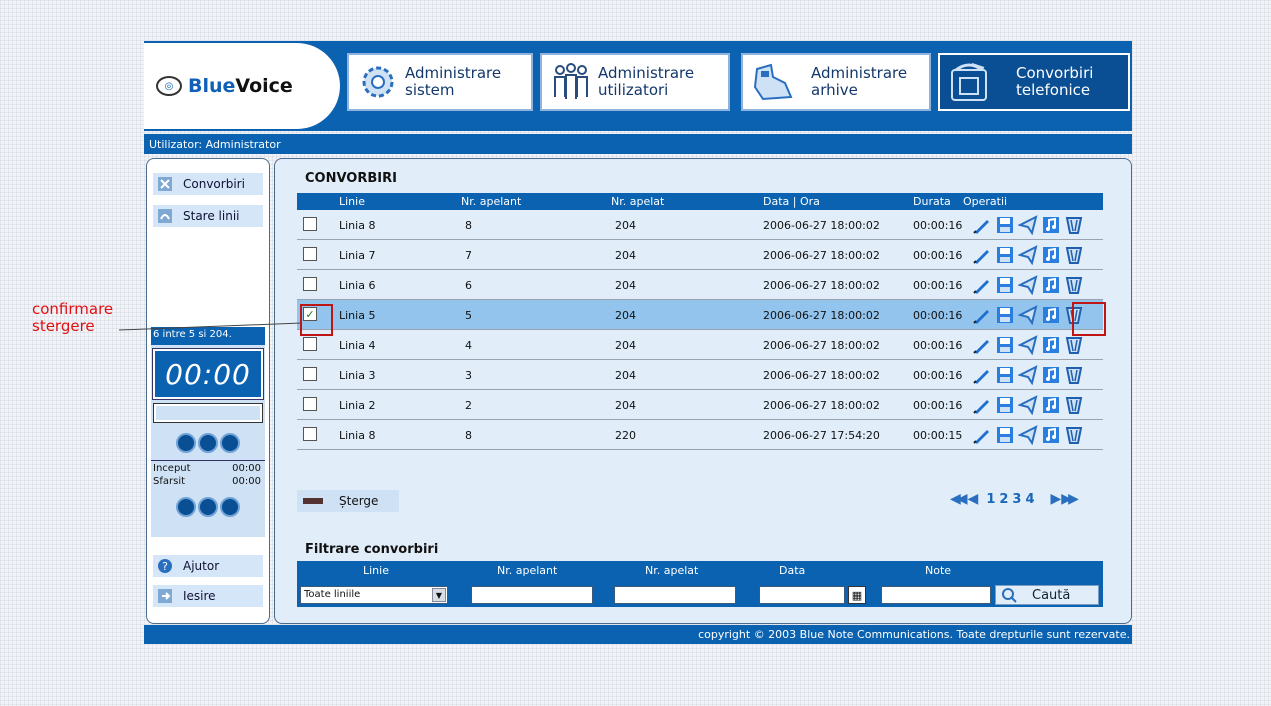 The height and width of the screenshot is (706, 1271). I want to click on nav-administrare-arhive: Administrare arhive, so click(836, 82).